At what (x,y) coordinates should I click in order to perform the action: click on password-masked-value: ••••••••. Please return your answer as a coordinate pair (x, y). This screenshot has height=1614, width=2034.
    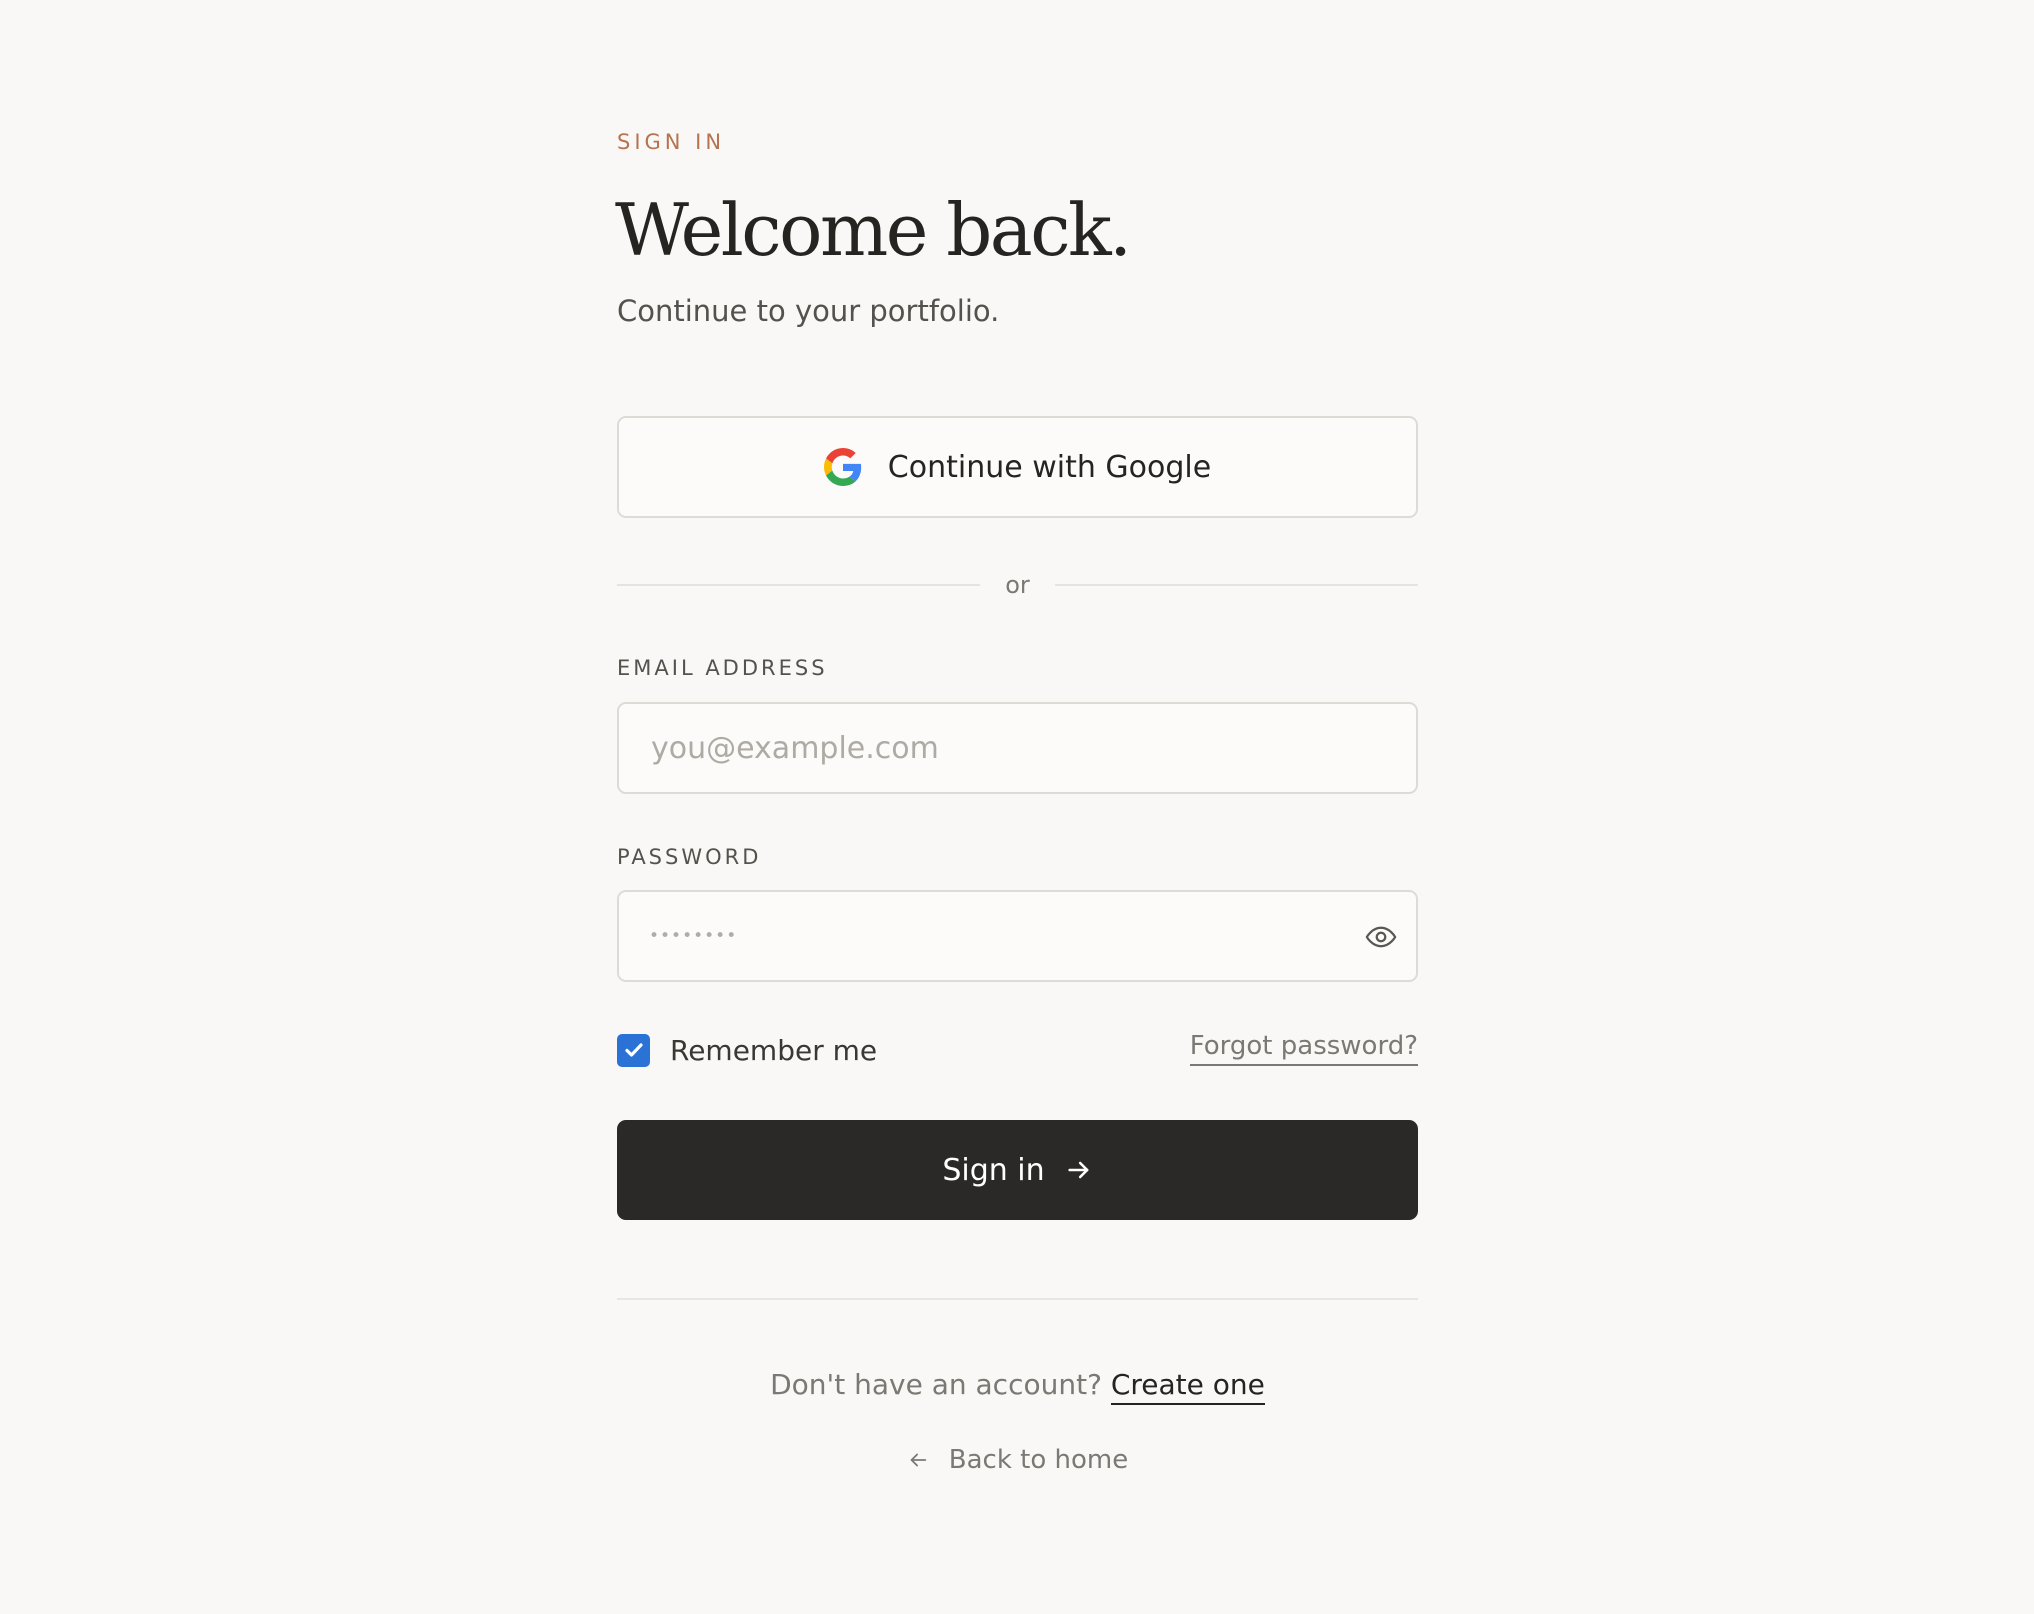
    Looking at the image, I should click on (693, 936).